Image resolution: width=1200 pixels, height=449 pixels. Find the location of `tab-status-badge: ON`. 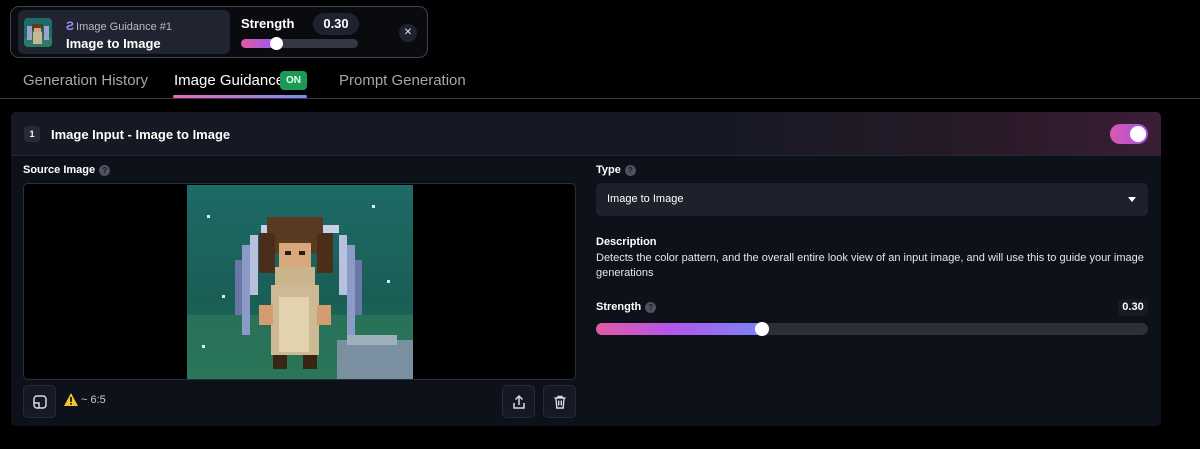

tab-status-badge: ON is located at coordinates (293, 80).